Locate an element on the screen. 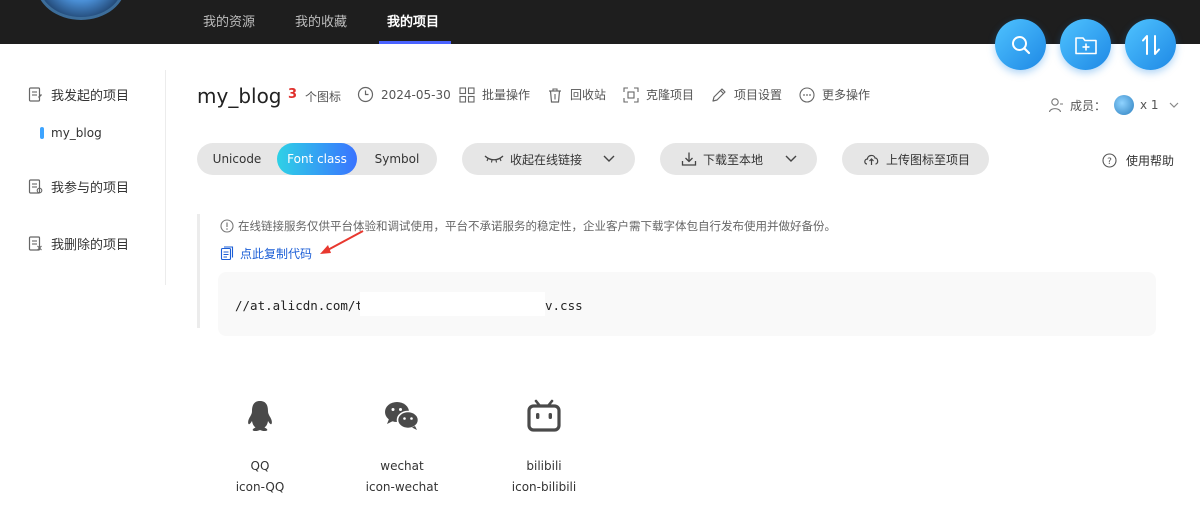  more-icon is located at coordinates (807, 94).